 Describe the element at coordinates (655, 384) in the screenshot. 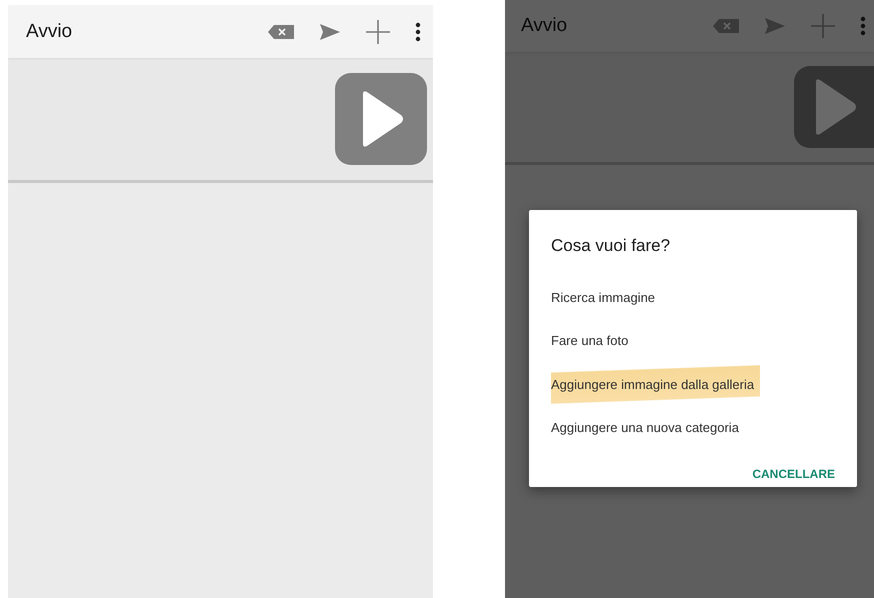

I see `dialog-option: Aggiungere immagine dalla galleria` at that location.